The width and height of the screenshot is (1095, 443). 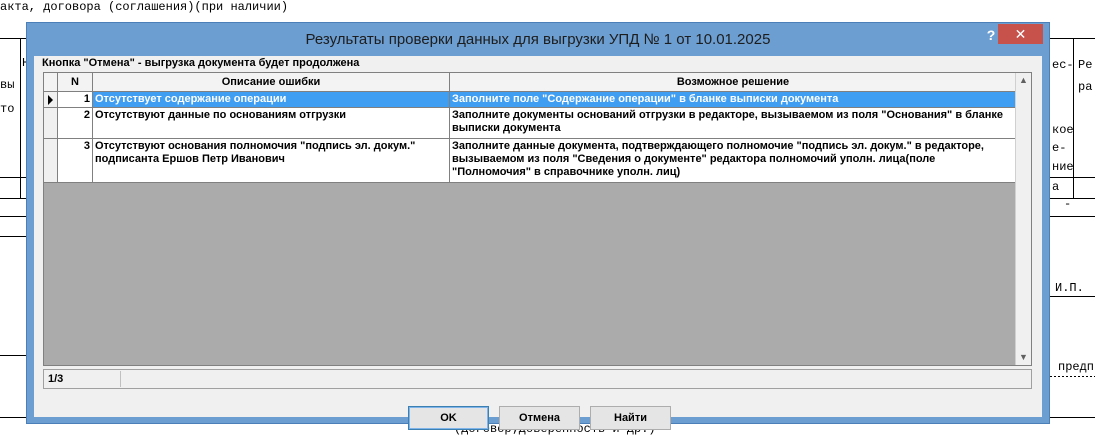 What do you see at coordinates (539, 418) in the screenshot?
I see `cancel-button: Отмена` at bounding box center [539, 418].